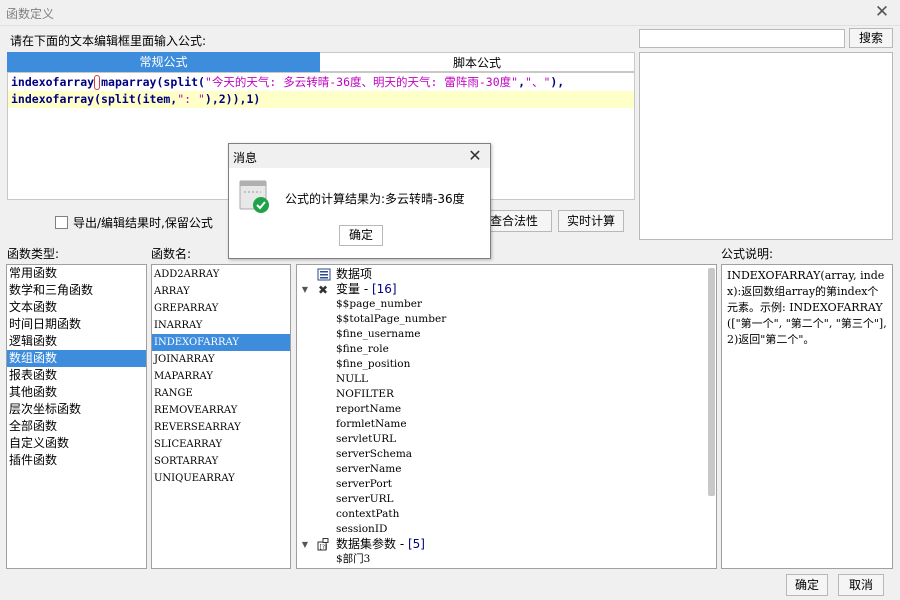 The width and height of the screenshot is (900, 600). What do you see at coordinates (506, 529) in the screenshot?
I see `tree-variable-item: sessionID` at bounding box center [506, 529].